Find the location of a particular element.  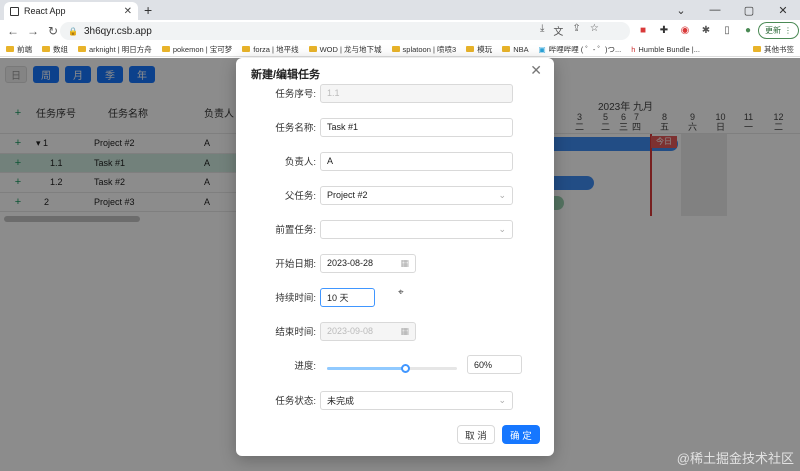

label-start: 开始日期: is located at coordinates (295, 264).